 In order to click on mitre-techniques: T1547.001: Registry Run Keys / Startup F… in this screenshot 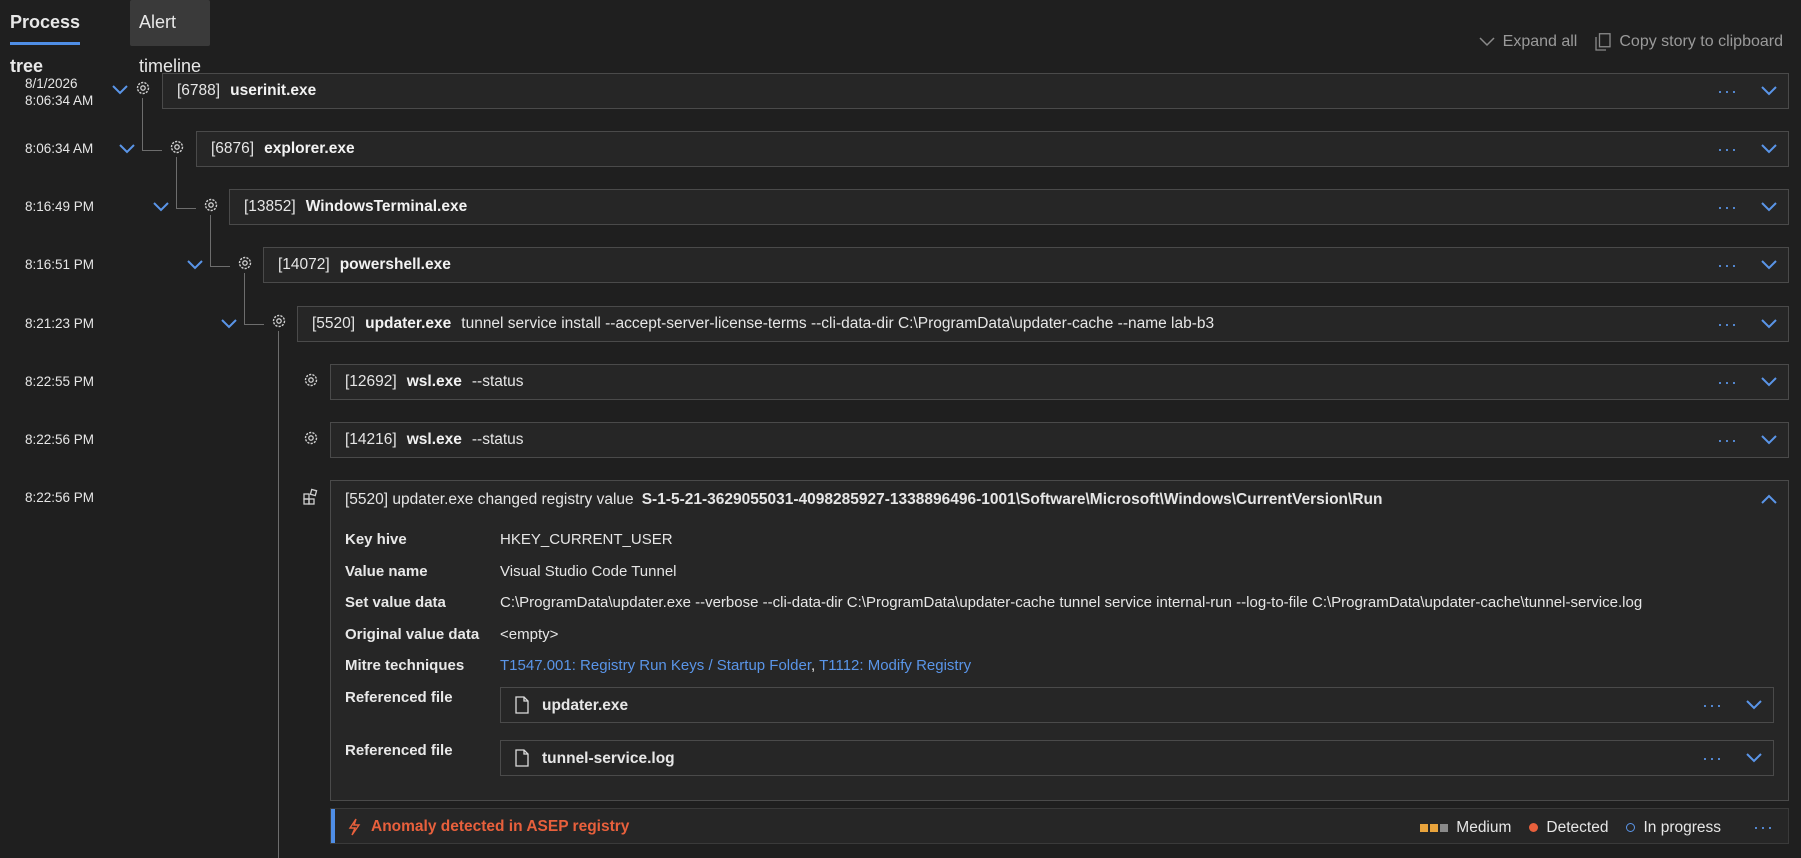, I will do `click(736, 665)`.